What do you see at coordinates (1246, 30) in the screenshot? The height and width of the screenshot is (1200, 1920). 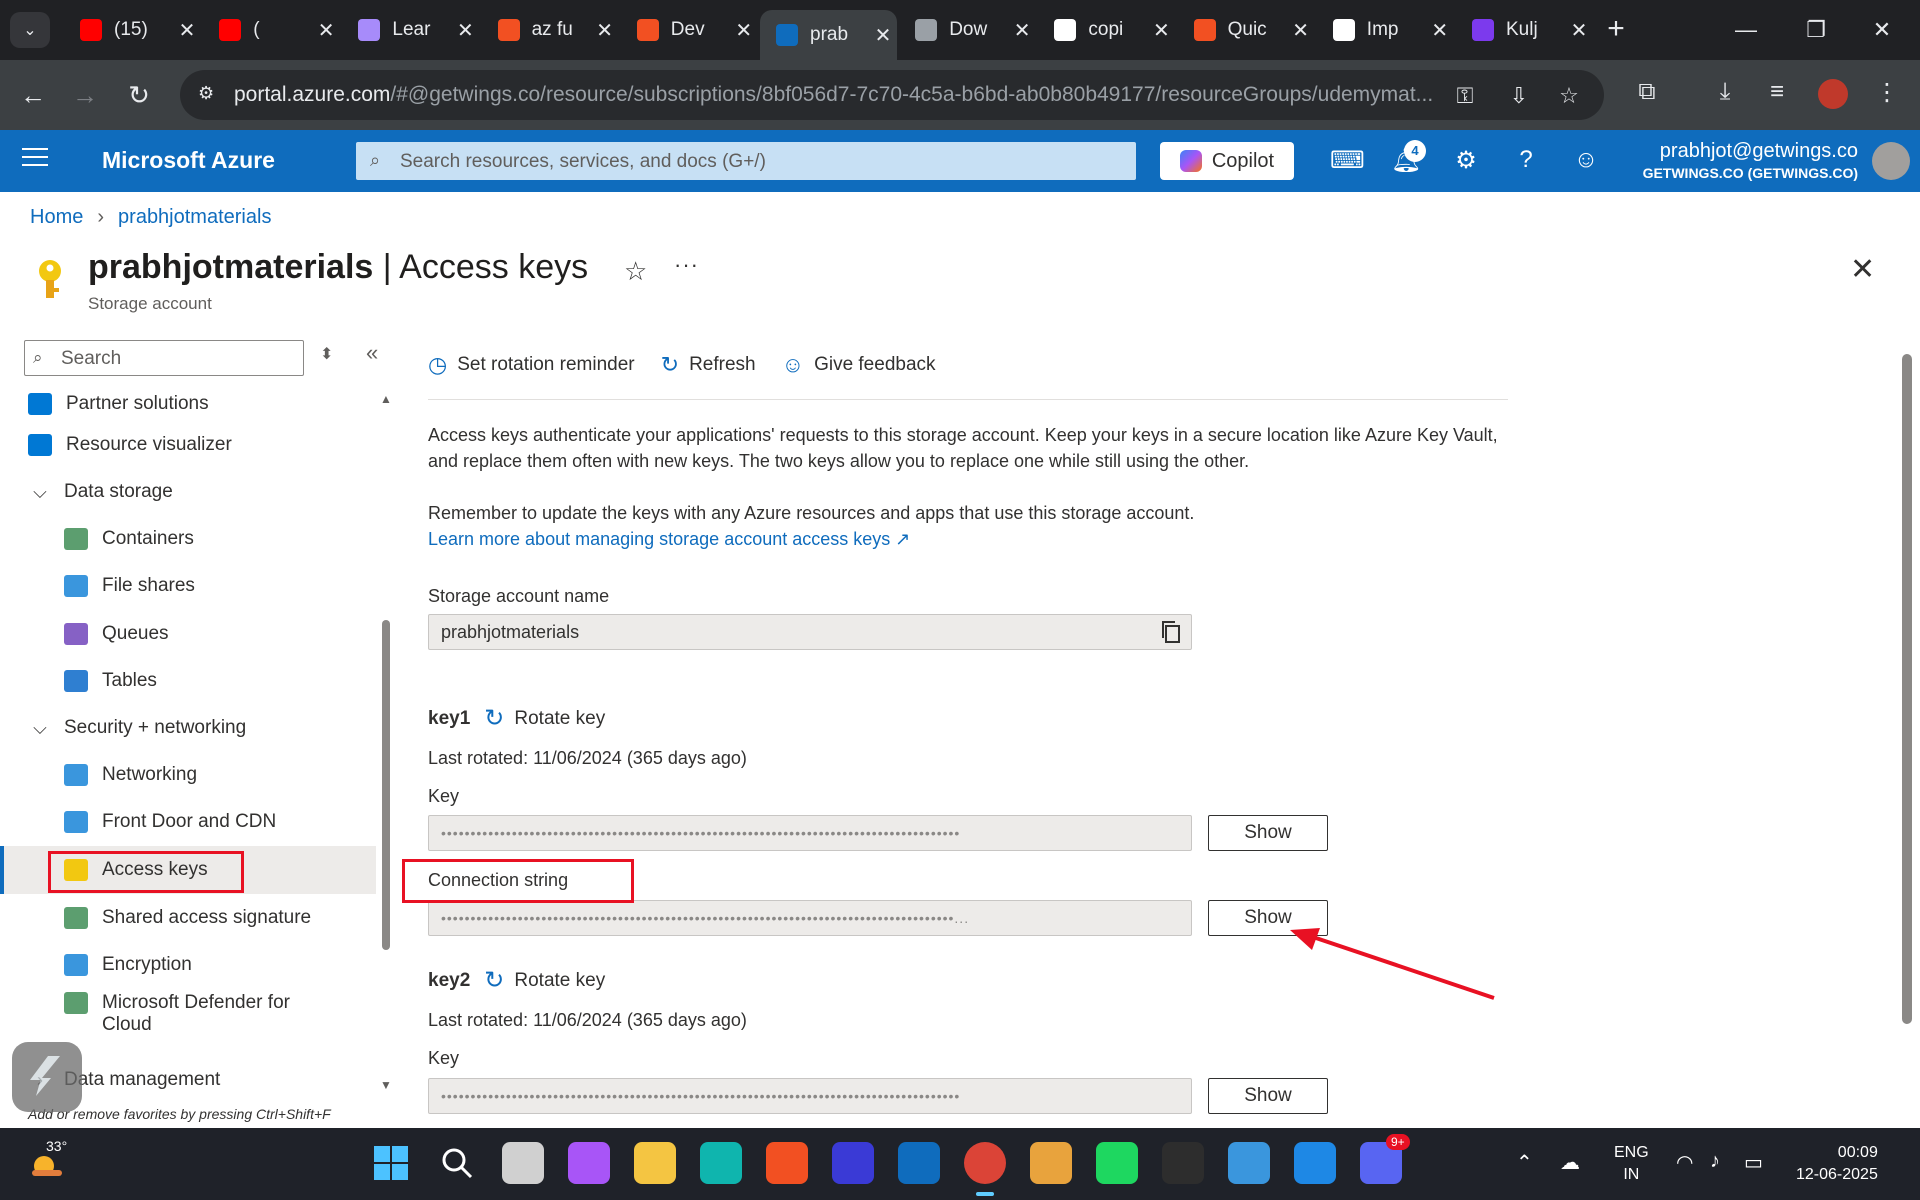 I see `browser-tab: Quic ✕` at bounding box center [1246, 30].